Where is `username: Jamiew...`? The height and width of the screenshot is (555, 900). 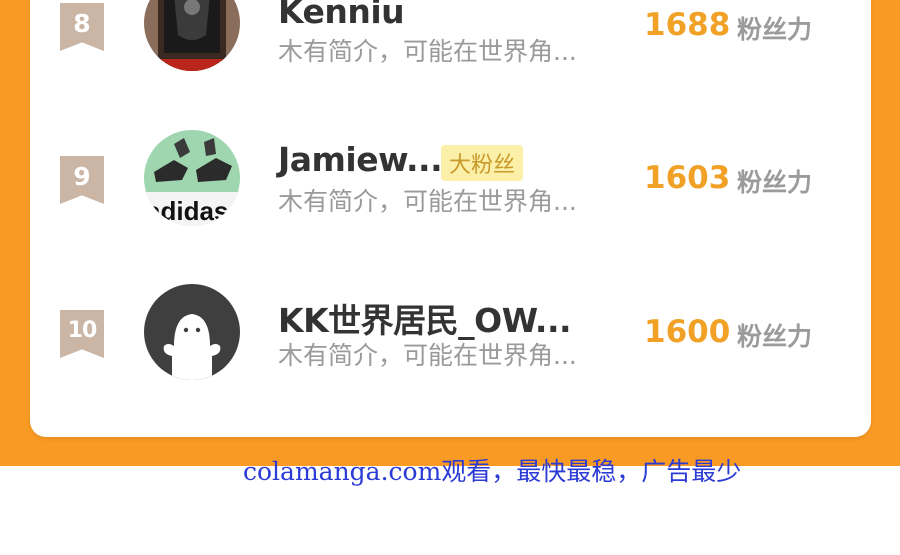
username: Jamiew... is located at coordinates (360, 159).